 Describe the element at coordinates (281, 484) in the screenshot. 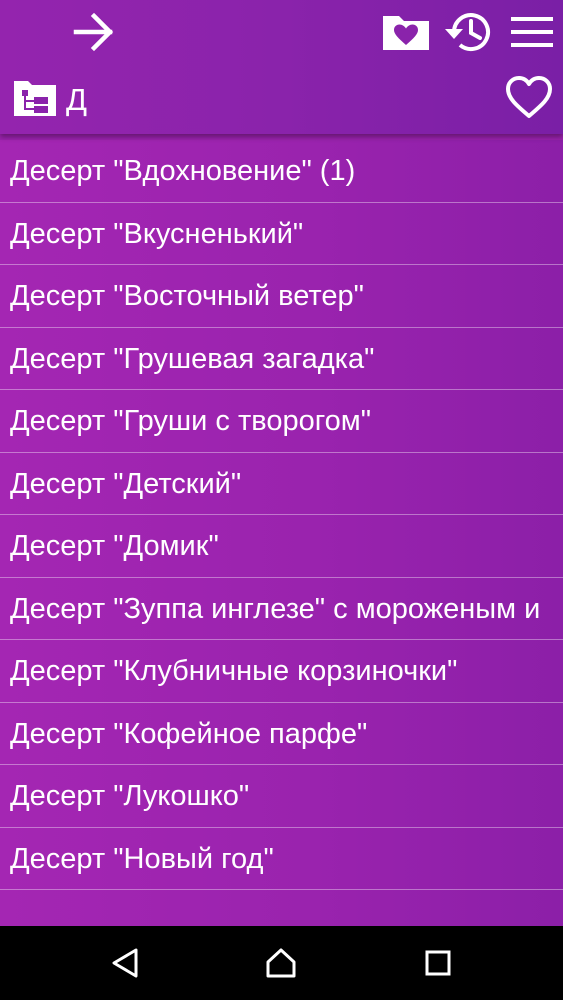

I see `list-item: Десерт "Детский"` at that location.